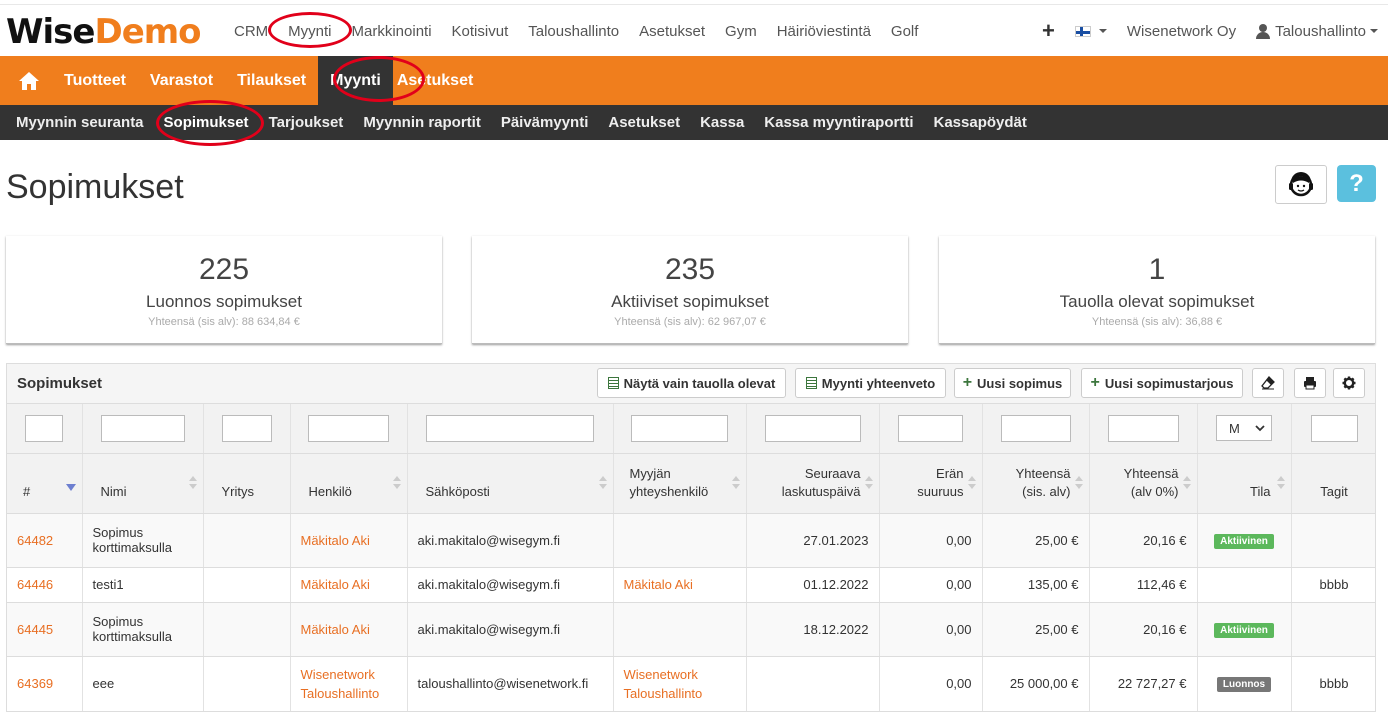 Image resolution: width=1388 pixels, height=712 pixels. What do you see at coordinates (1036, 629) in the screenshot?
I see `row-total: 25,00 €` at bounding box center [1036, 629].